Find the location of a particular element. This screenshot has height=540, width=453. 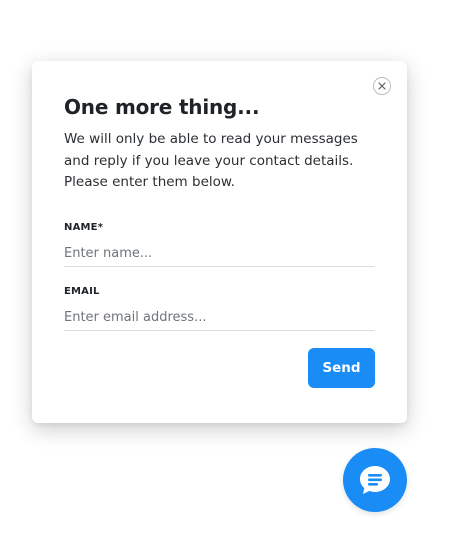

email-label: EMAIL is located at coordinates (82, 291).